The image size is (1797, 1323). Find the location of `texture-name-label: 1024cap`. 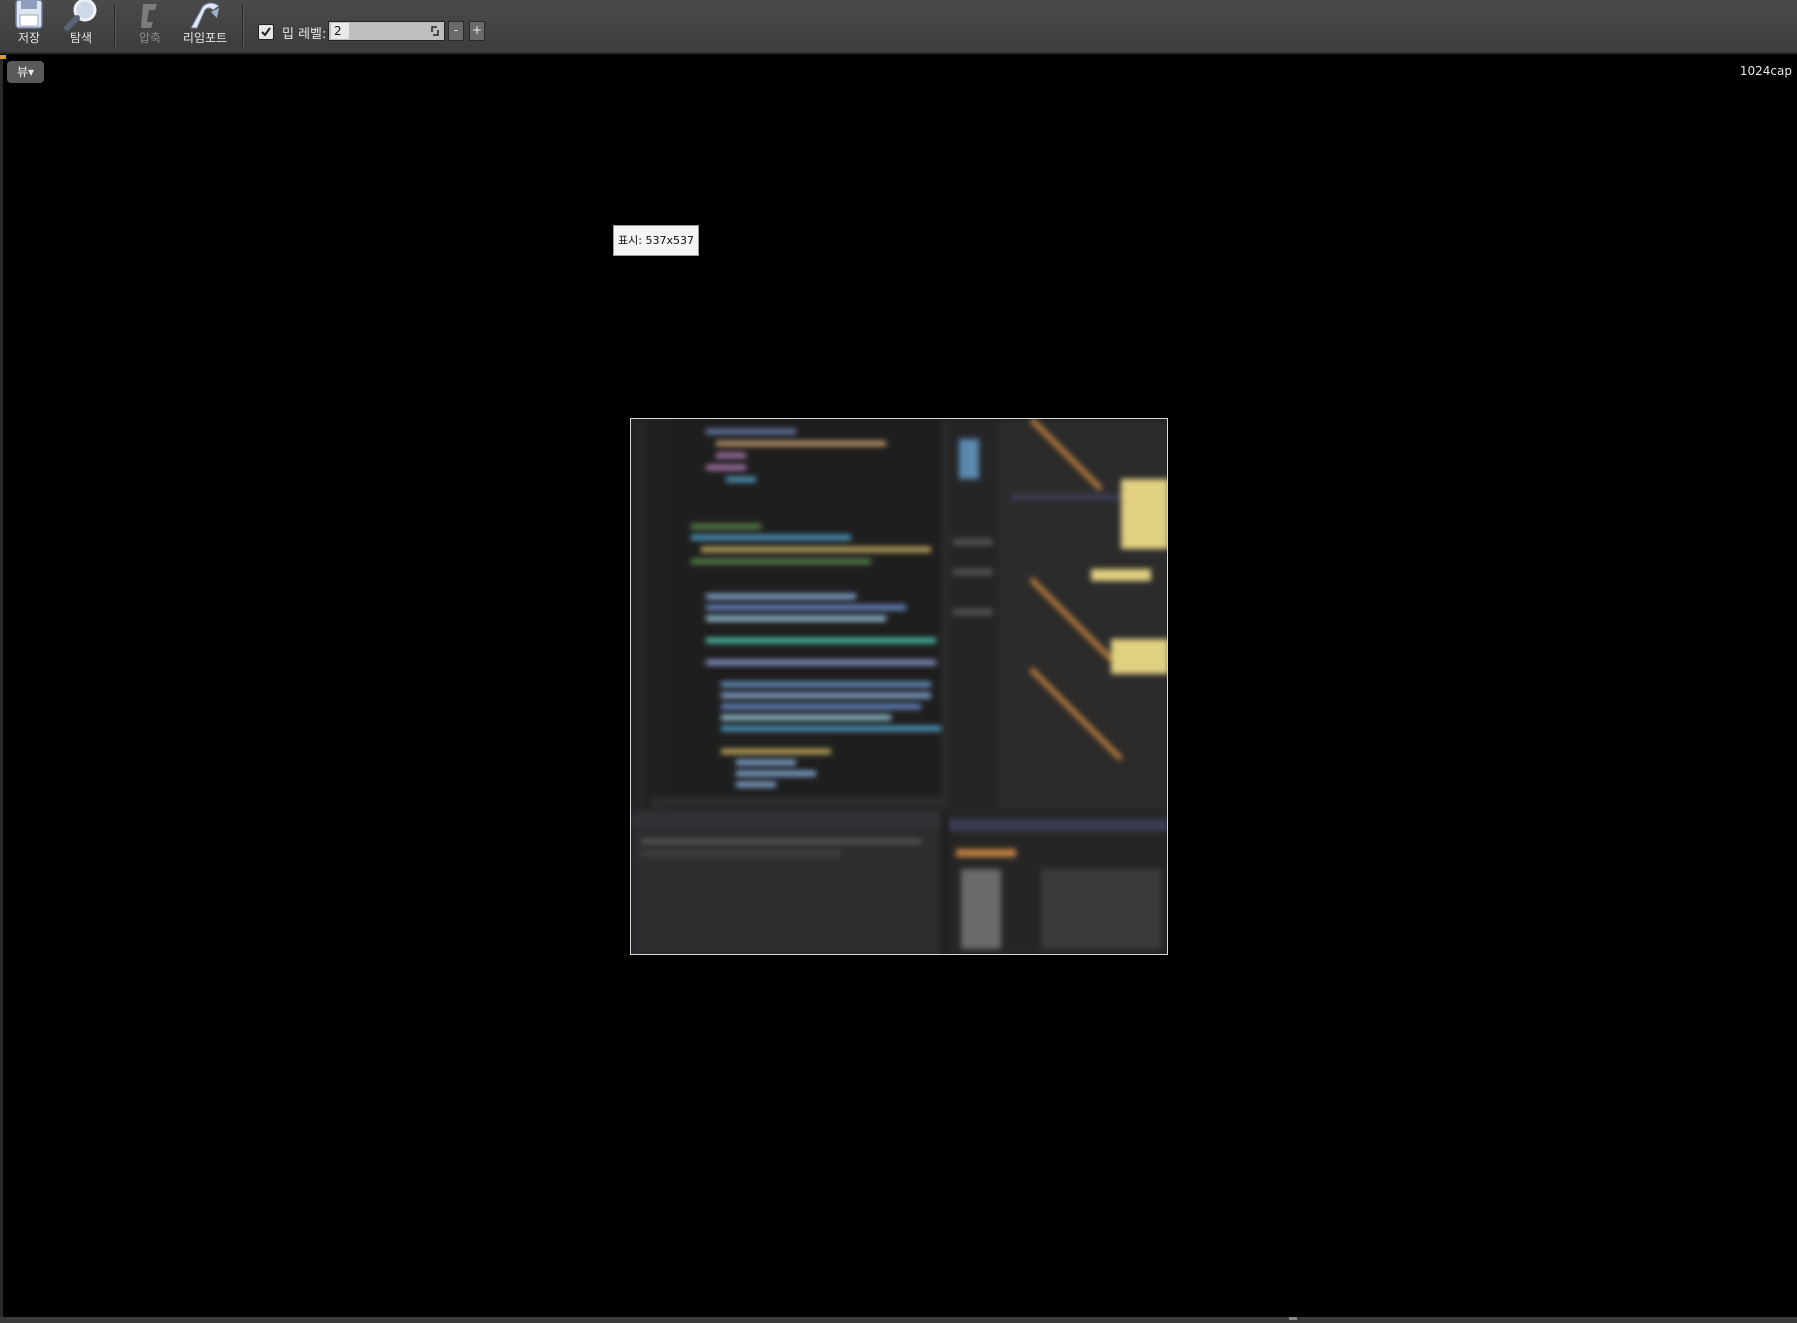

texture-name-label: 1024cap is located at coordinates (1765, 71).